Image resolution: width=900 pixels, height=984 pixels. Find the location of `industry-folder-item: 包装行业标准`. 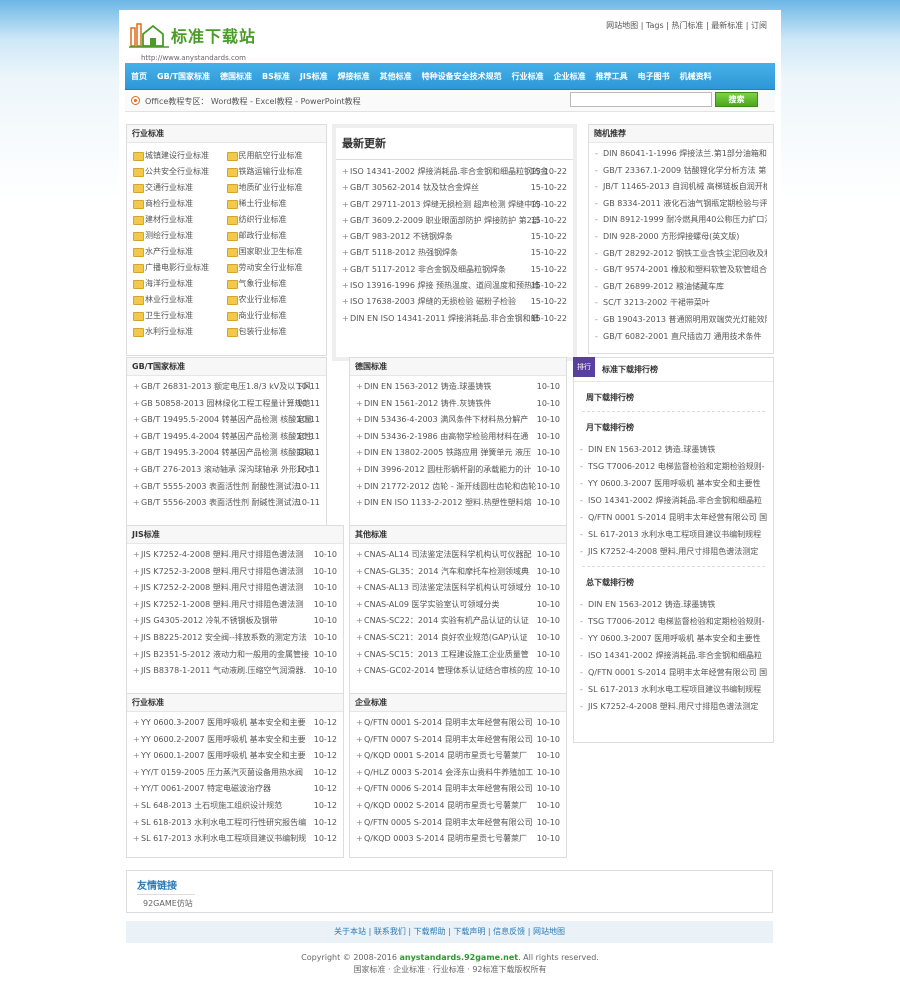

industry-folder-item: 包装行业标准 is located at coordinates (273, 332).